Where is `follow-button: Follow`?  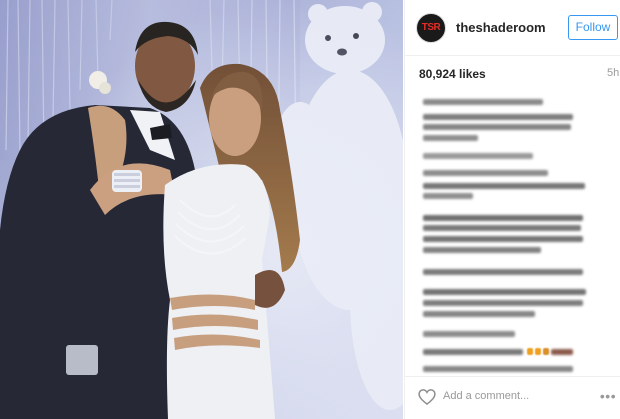 follow-button: Follow is located at coordinates (593, 27).